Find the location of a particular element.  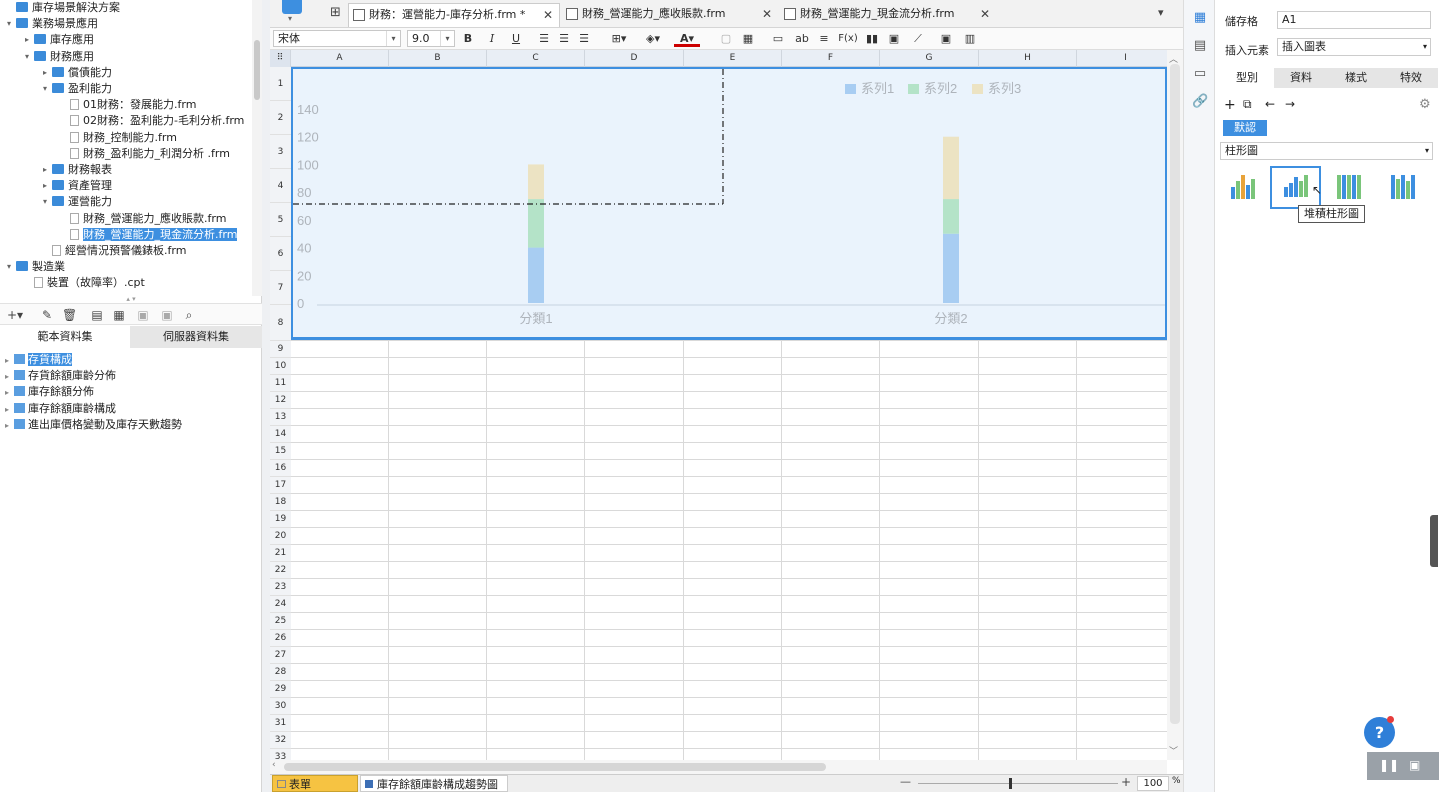

tab-effect: 特效 is located at coordinates (1411, 78).